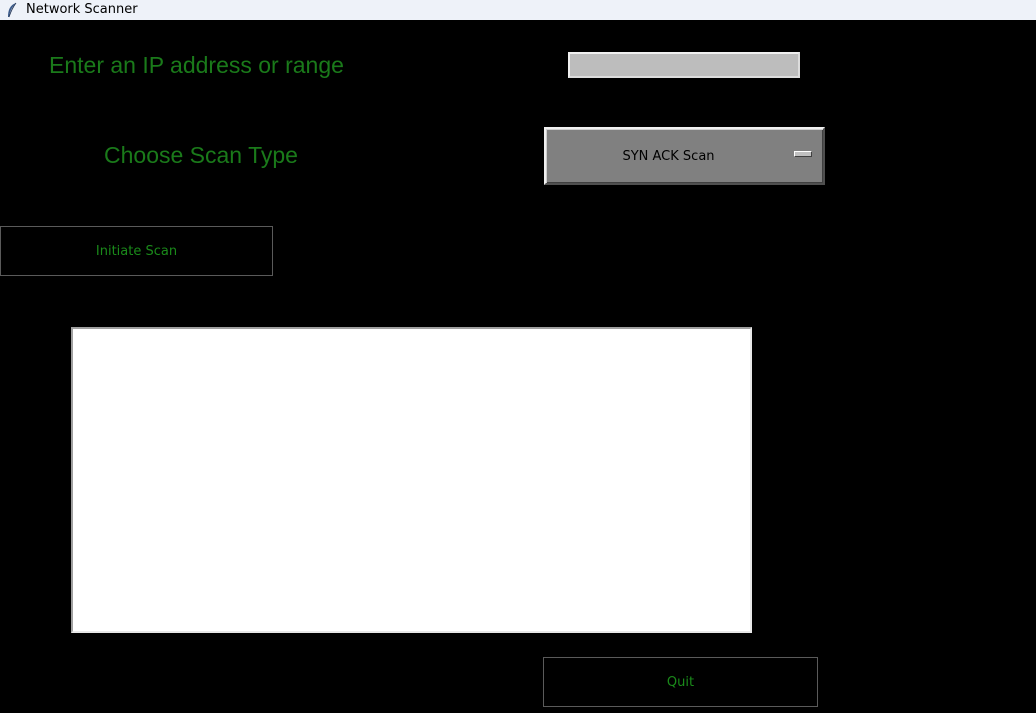 This screenshot has height=713, width=1036. I want to click on dropdown-indicator-icon, so click(803, 154).